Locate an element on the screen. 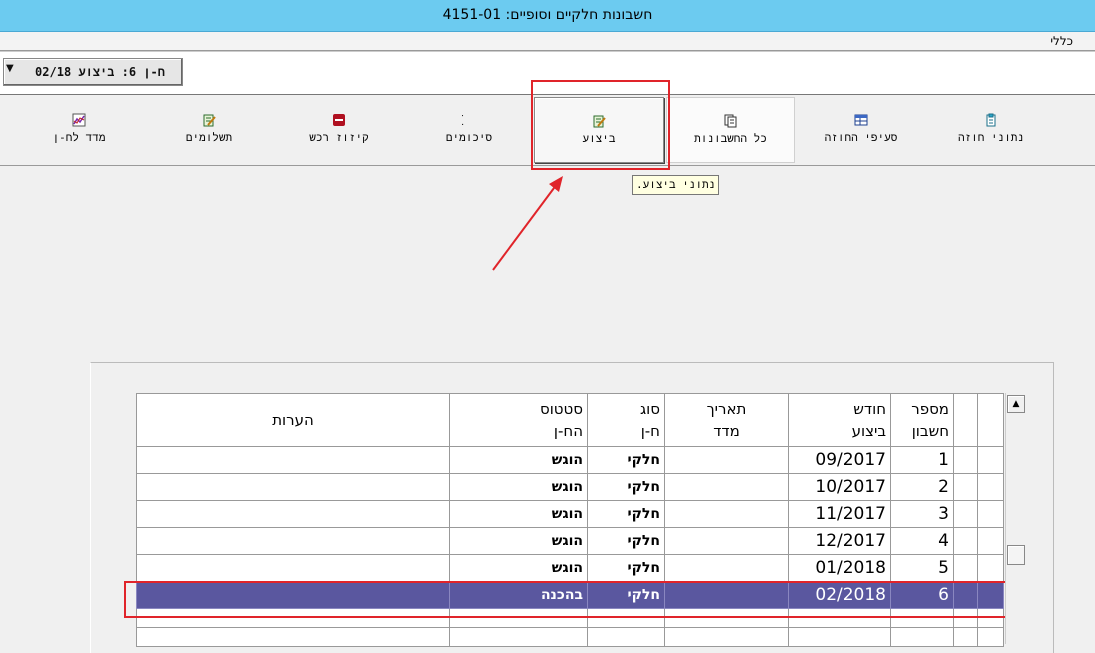 This screenshot has height=653, width=1095. svg-text: Σ is located at coordinates (463, 120).